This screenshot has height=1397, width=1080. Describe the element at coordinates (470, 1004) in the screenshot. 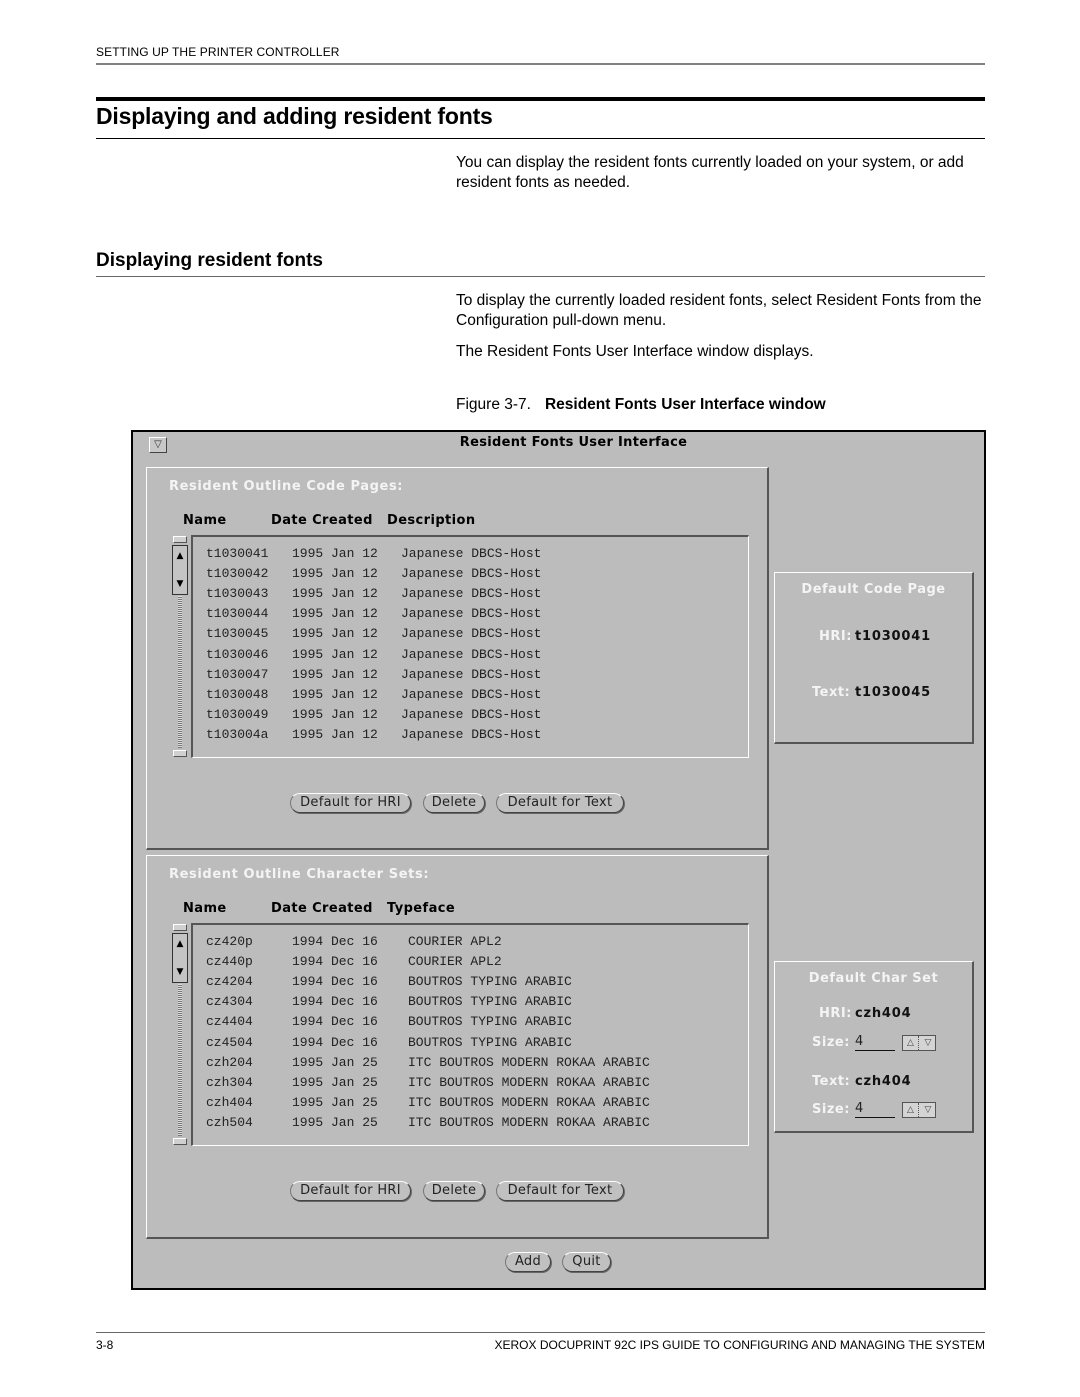

I see `list-item: cz4304 1994 Dec 16 BOUTROS TYPING ARABIC` at that location.